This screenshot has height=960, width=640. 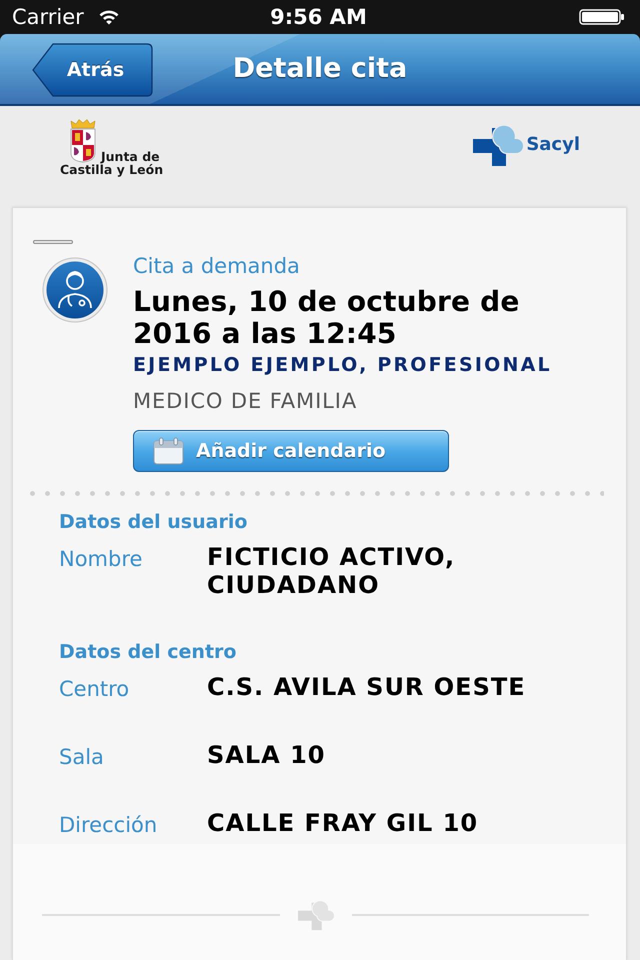 I want to click on logo-text: Castilla y León, so click(x=112, y=169).